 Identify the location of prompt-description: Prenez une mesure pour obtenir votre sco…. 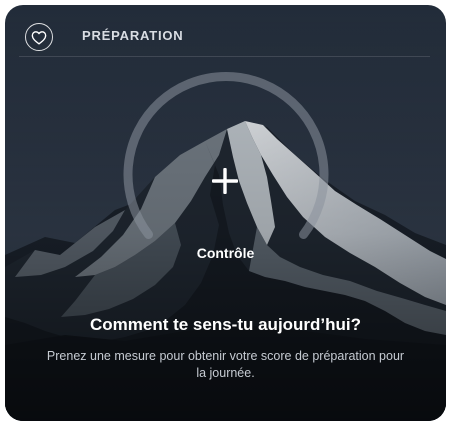
(225, 364).